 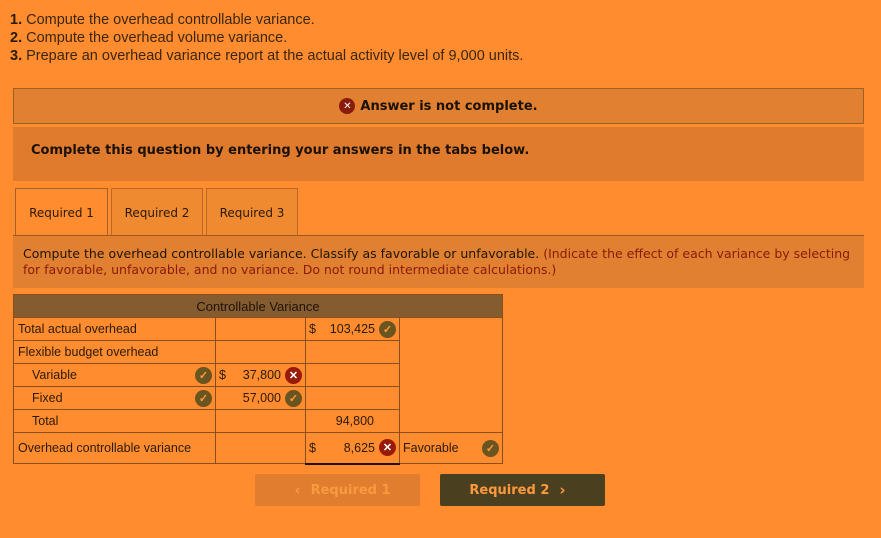 I want to click on classification-select: Favorable ✓, so click(x=451, y=448).